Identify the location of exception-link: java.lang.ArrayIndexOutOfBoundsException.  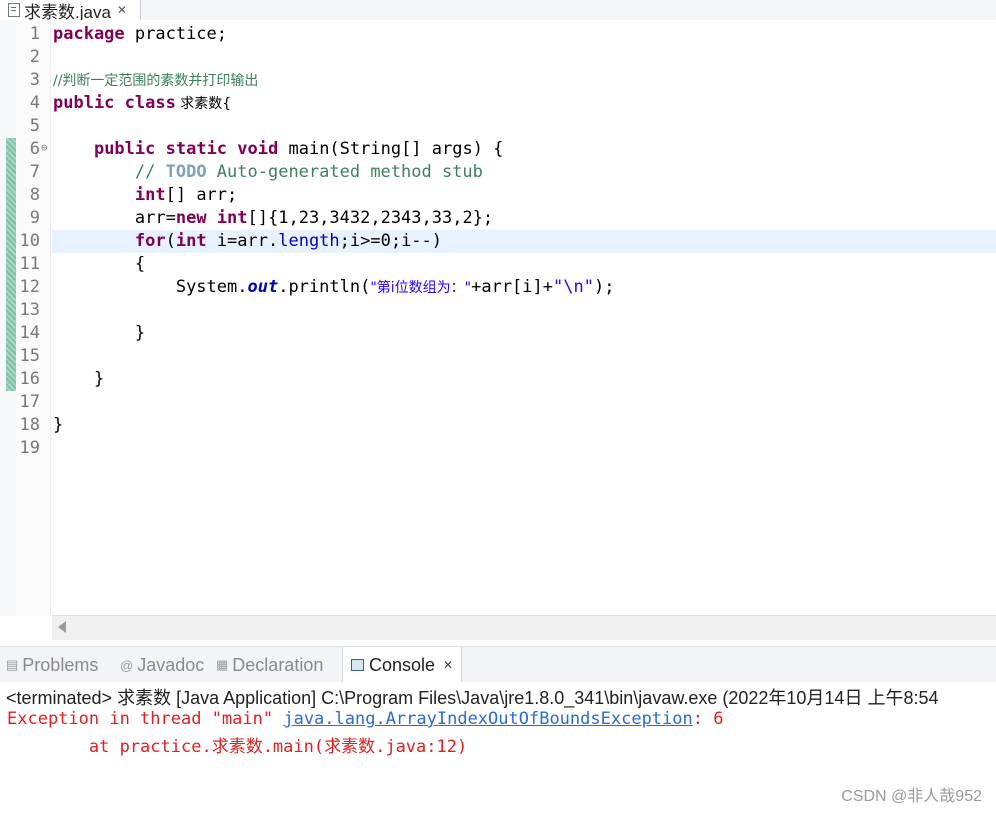
(487, 719).